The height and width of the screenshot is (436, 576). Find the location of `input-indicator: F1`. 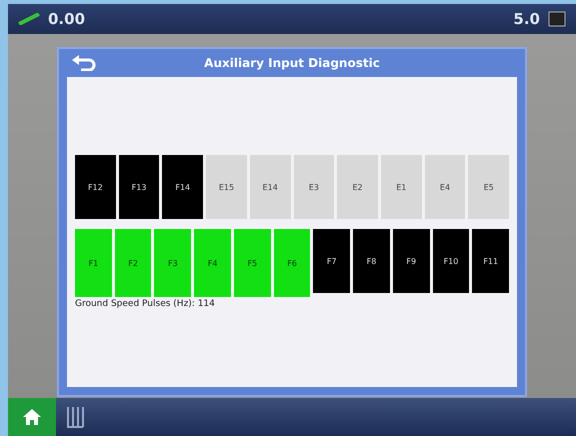

input-indicator: F1 is located at coordinates (93, 263).